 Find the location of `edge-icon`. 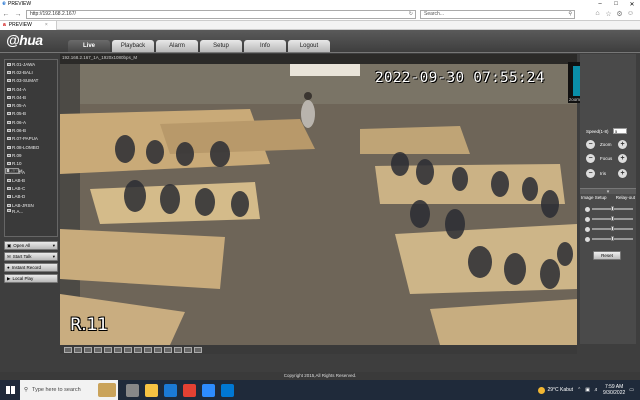

edge-icon is located at coordinates (170, 390).